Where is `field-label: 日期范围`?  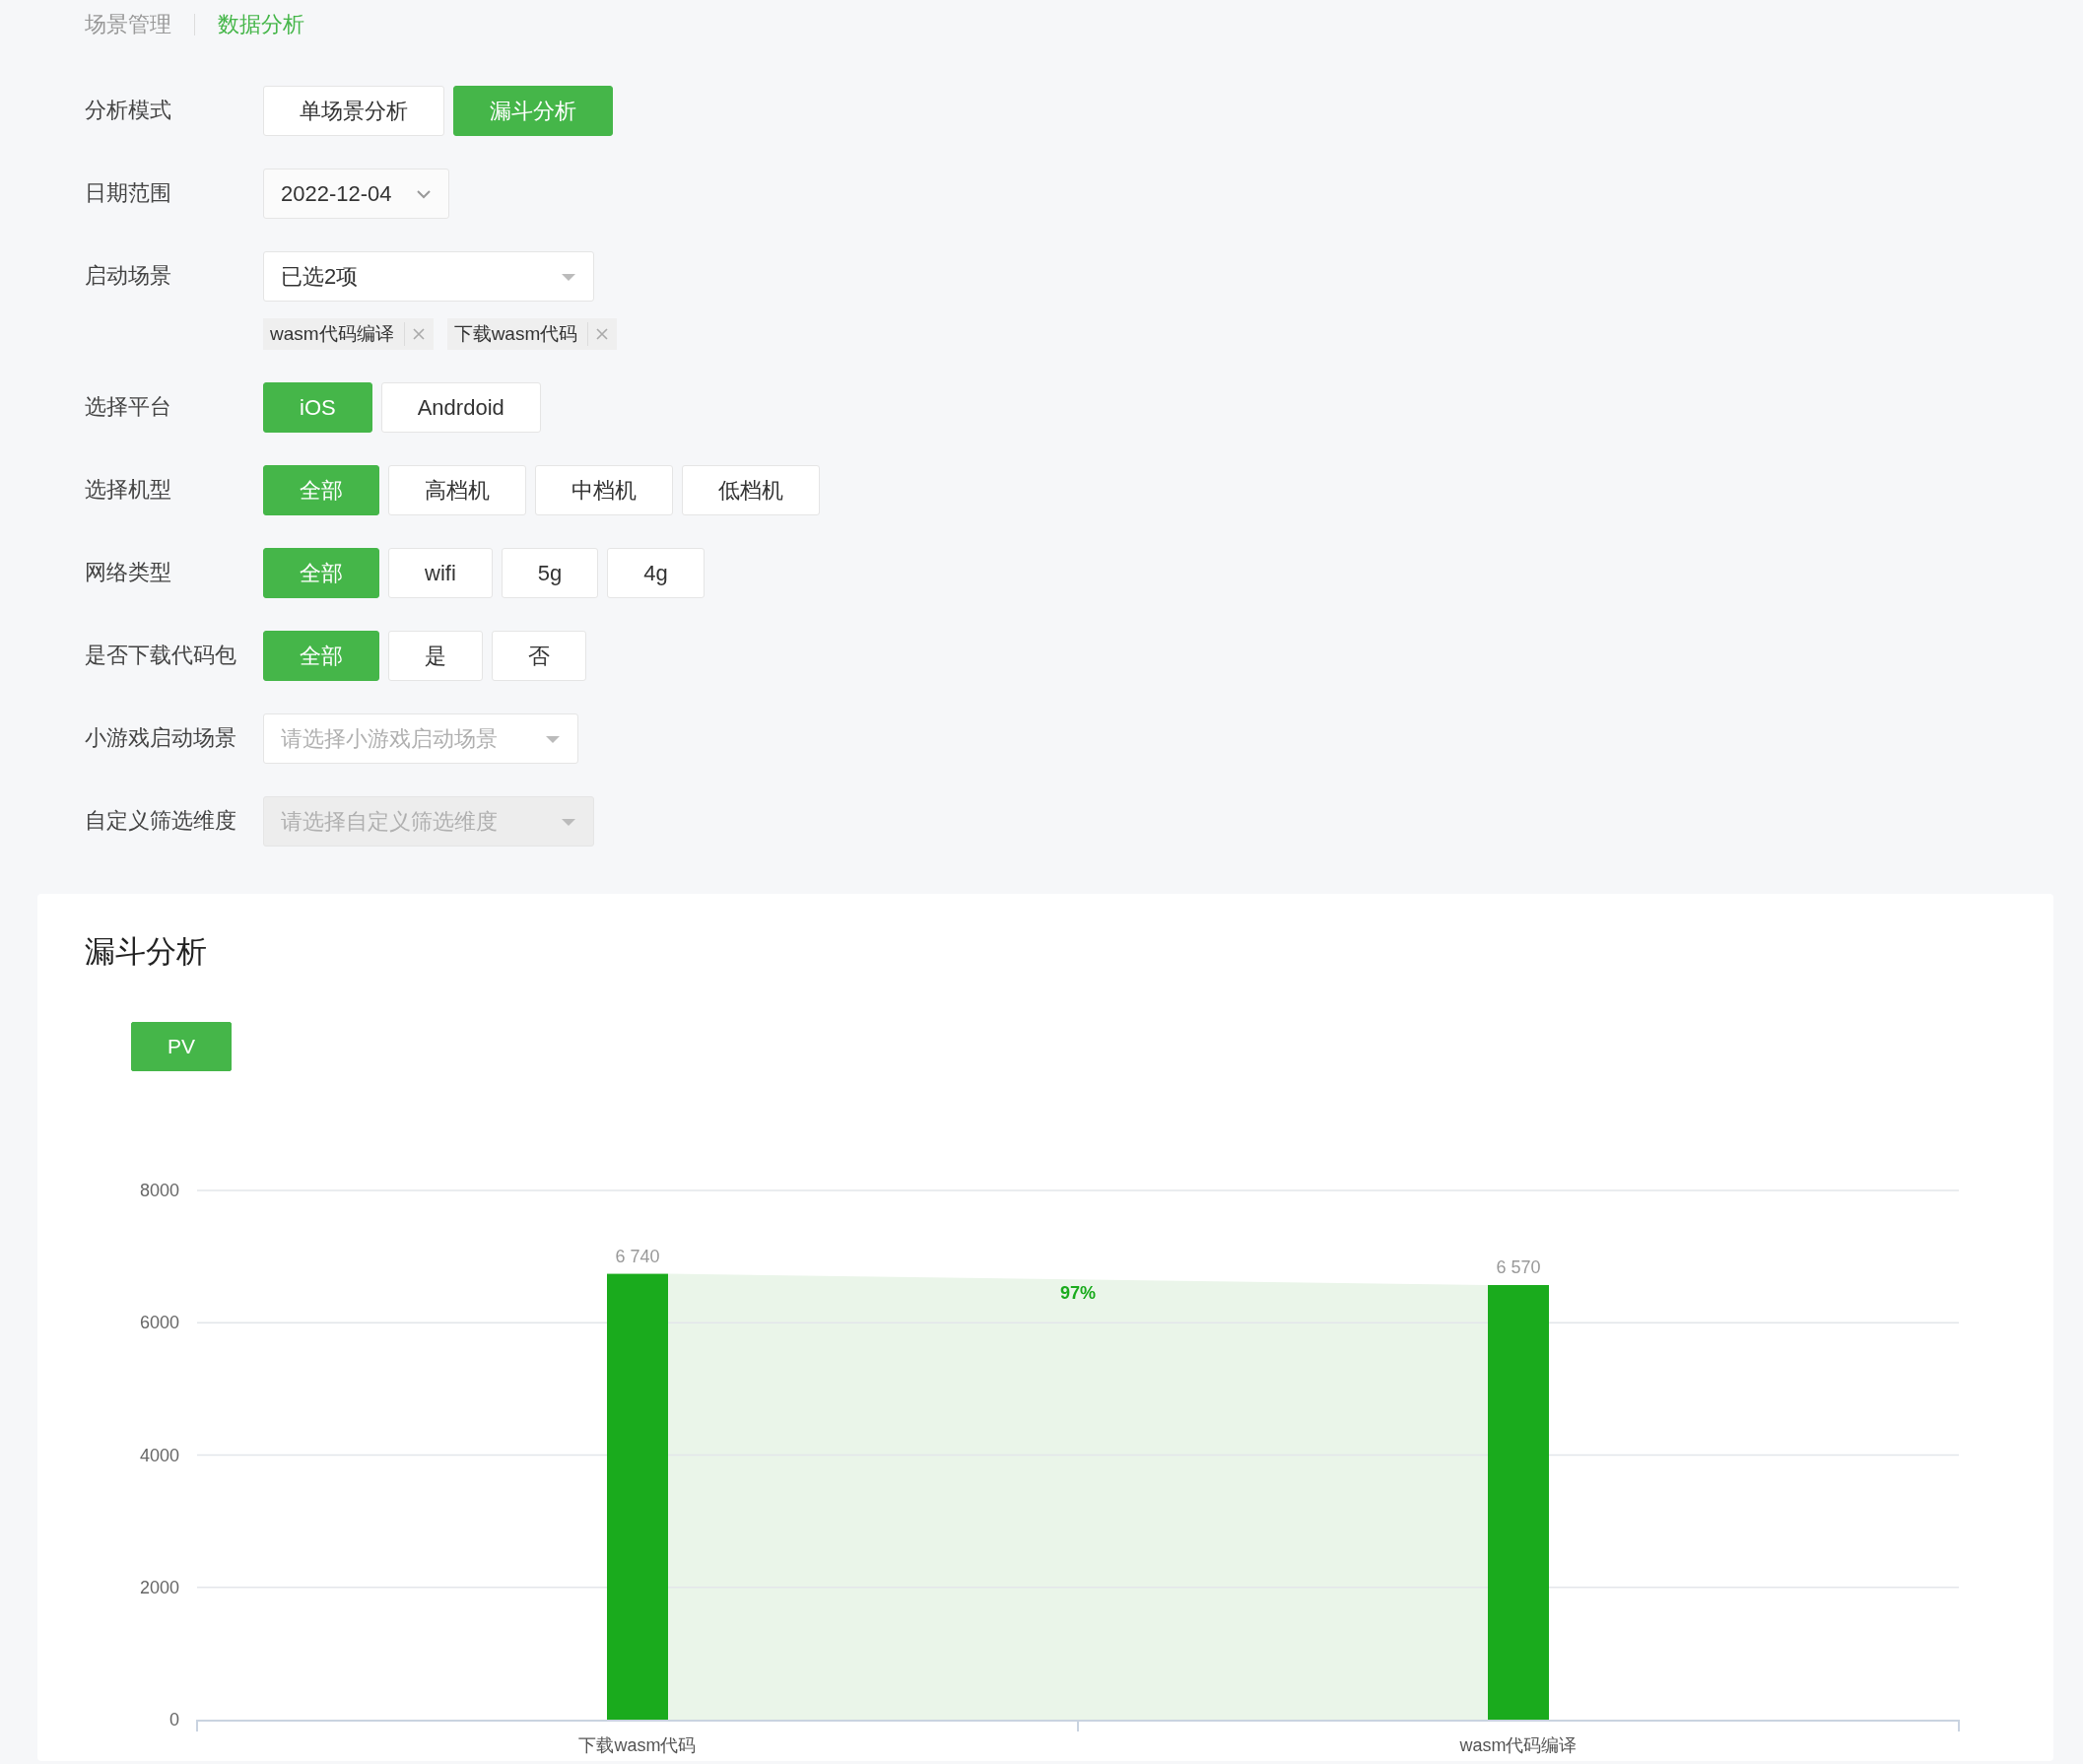
field-label: 日期范围 is located at coordinates (128, 193).